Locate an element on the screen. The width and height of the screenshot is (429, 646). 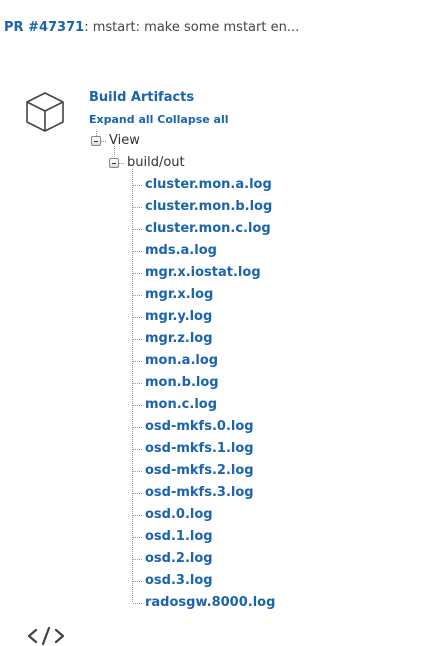
tree-folder-label: build/out is located at coordinates (156, 163).